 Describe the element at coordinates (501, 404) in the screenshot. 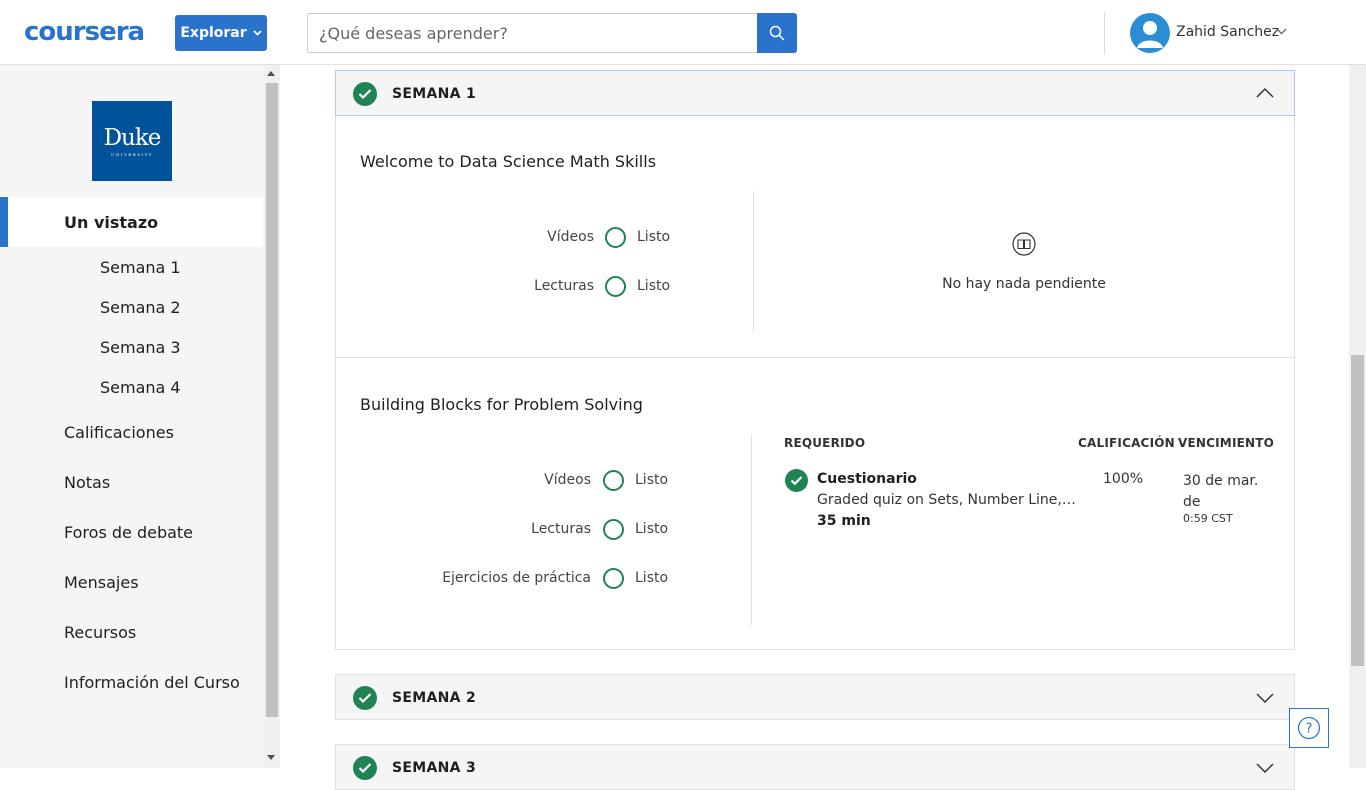

I see `module-title: Building Blocks for Problem Solving` at that location.